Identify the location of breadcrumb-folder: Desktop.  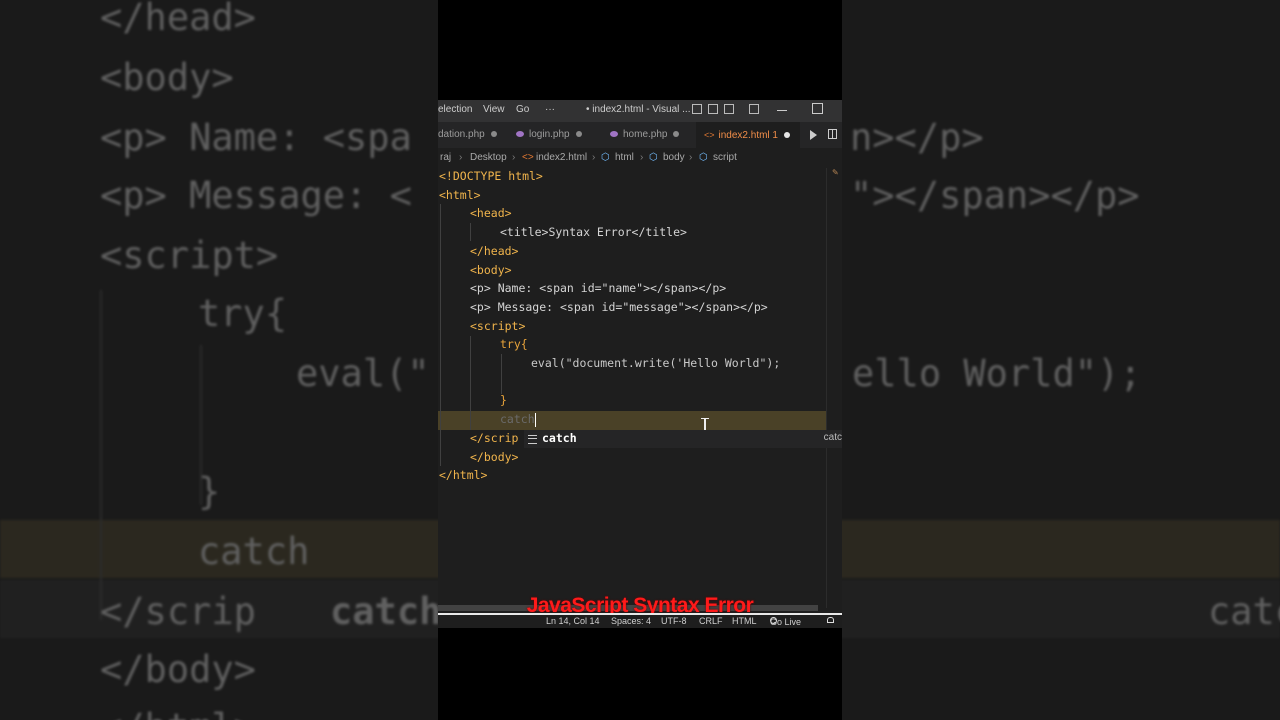
(488, 158).